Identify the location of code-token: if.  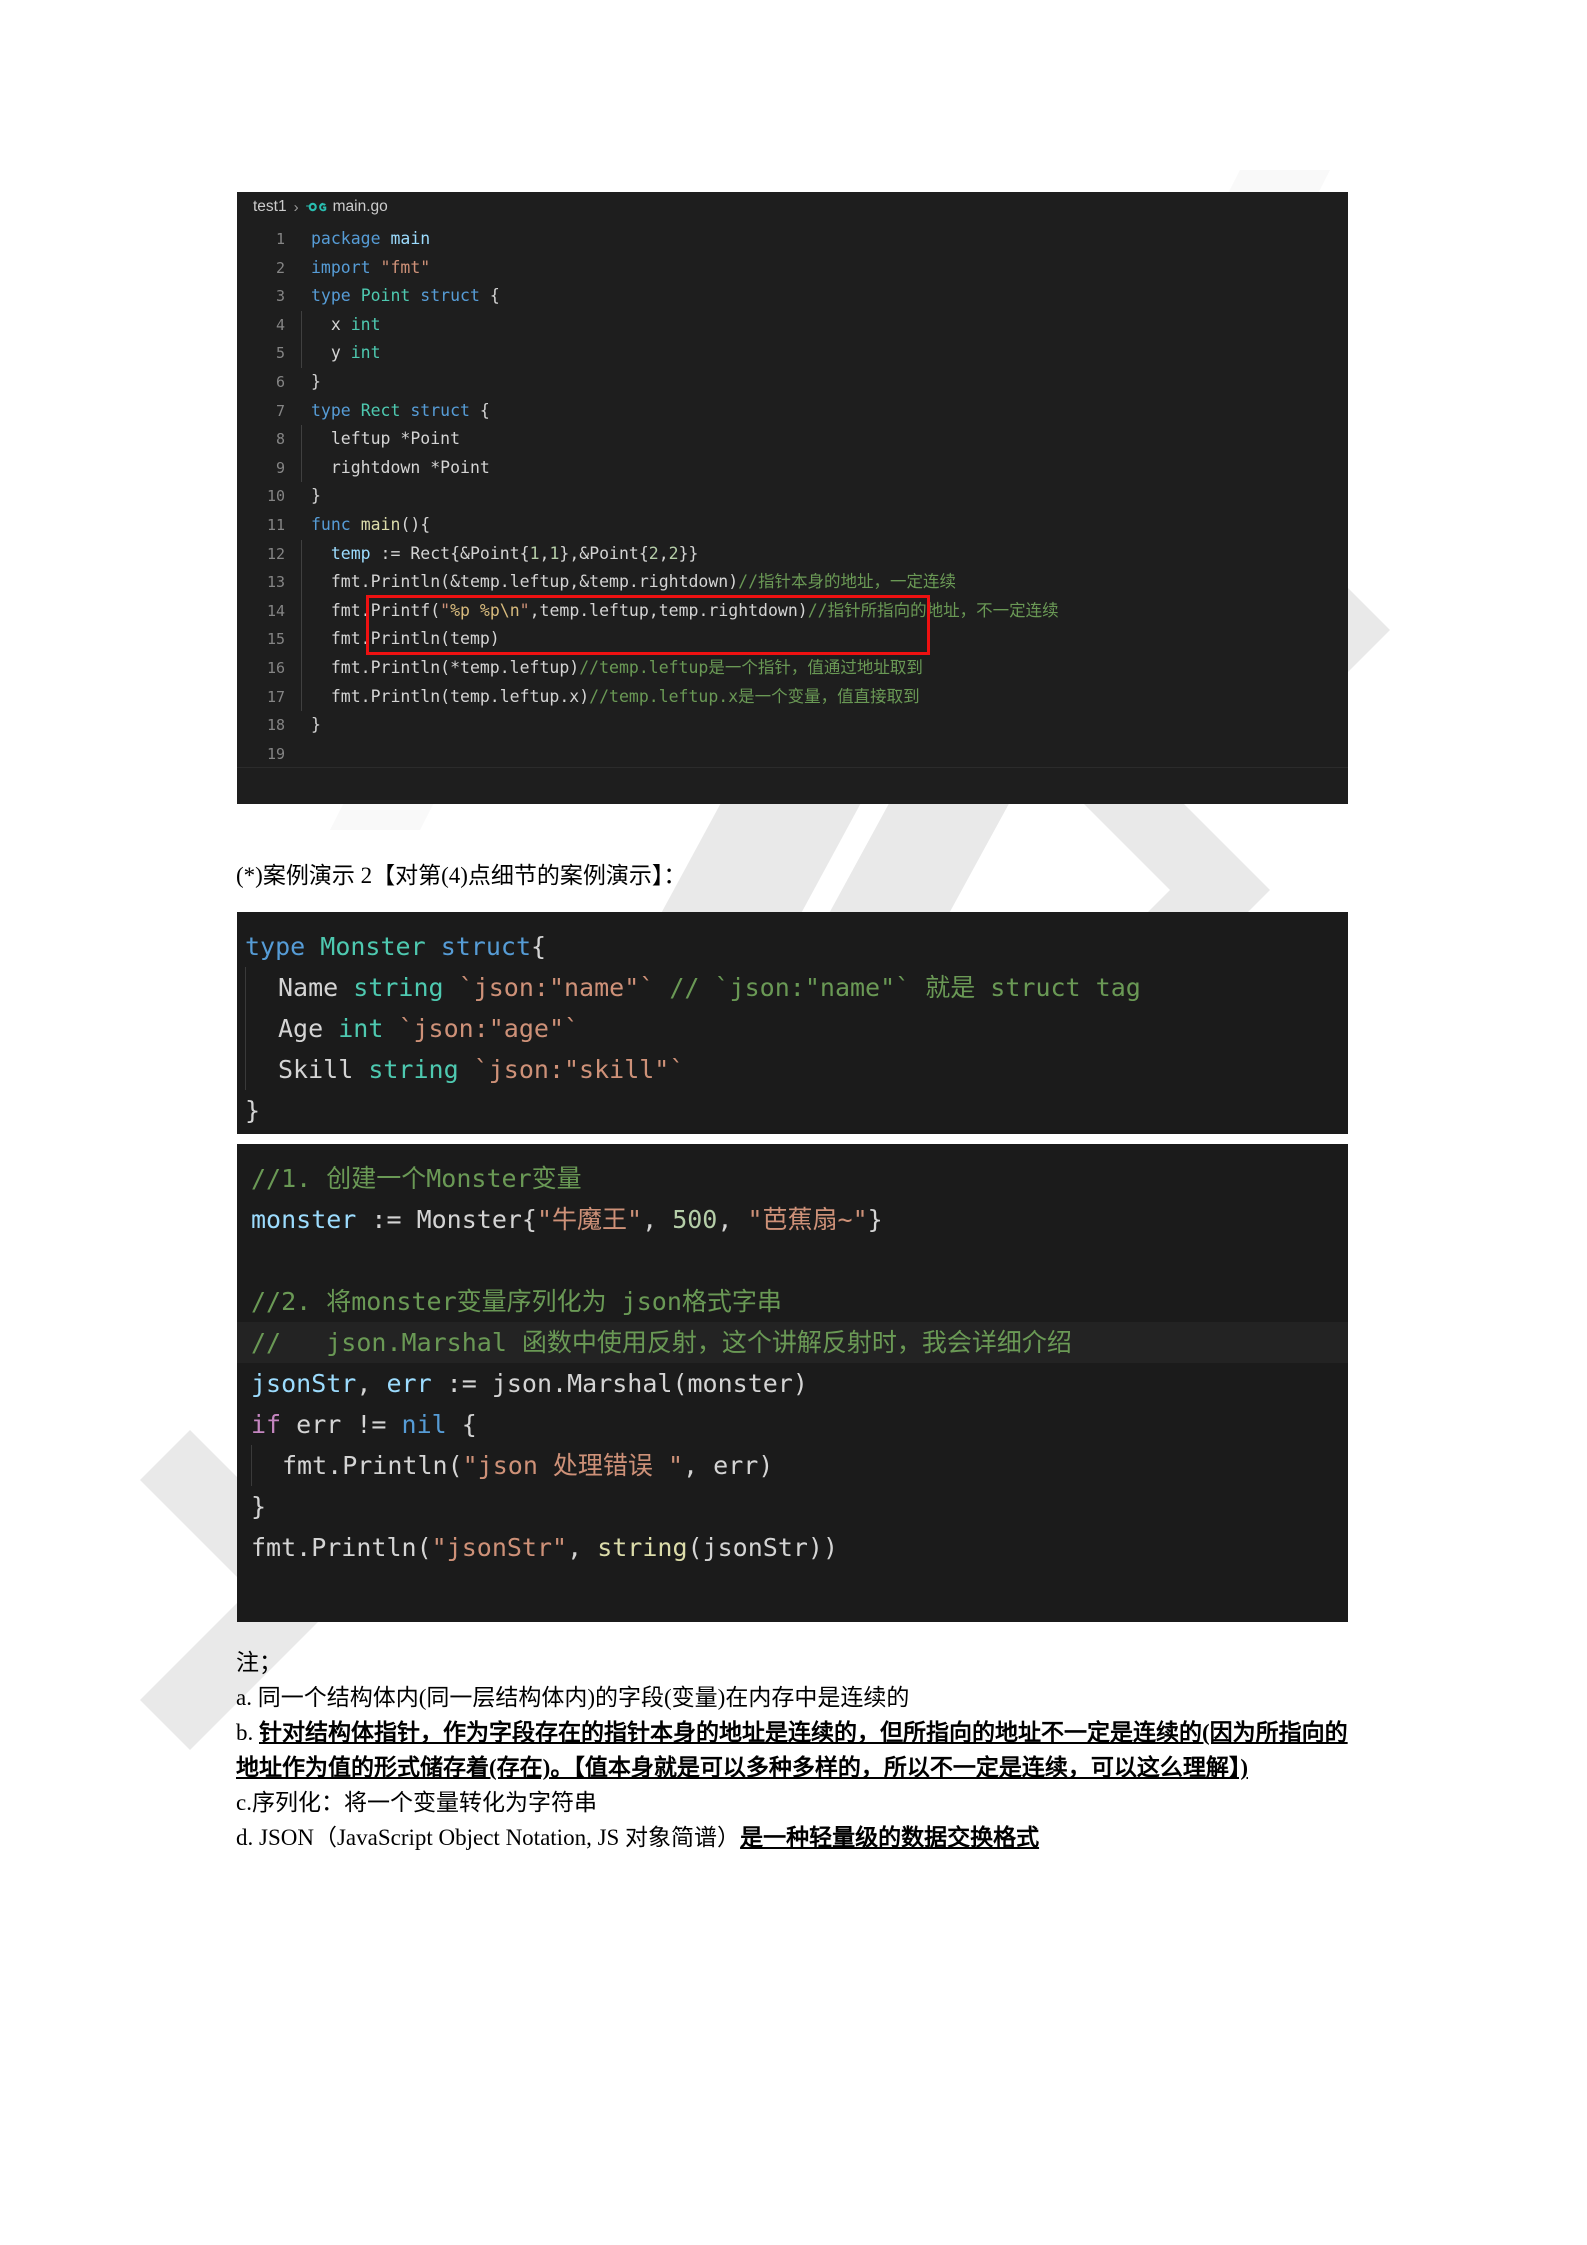
(266, 1424).